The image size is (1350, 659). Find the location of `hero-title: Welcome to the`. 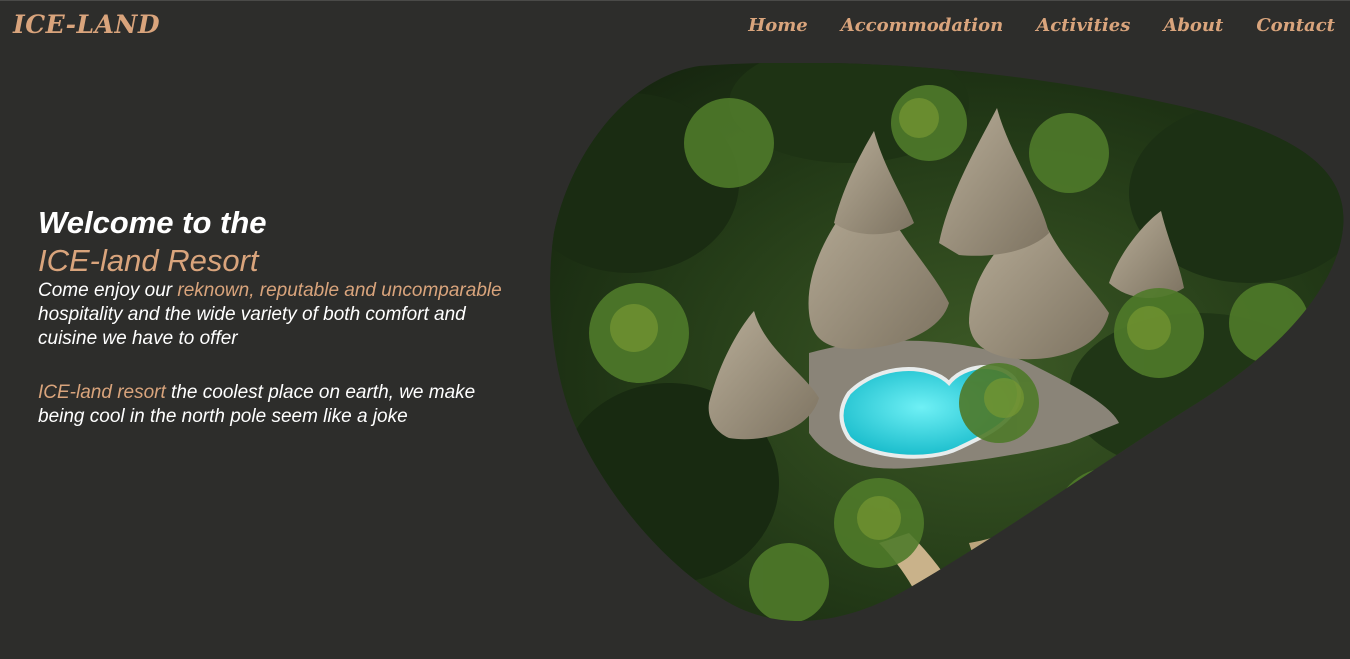

hero-title: Welcome to the is located at coordinates (152, 222).